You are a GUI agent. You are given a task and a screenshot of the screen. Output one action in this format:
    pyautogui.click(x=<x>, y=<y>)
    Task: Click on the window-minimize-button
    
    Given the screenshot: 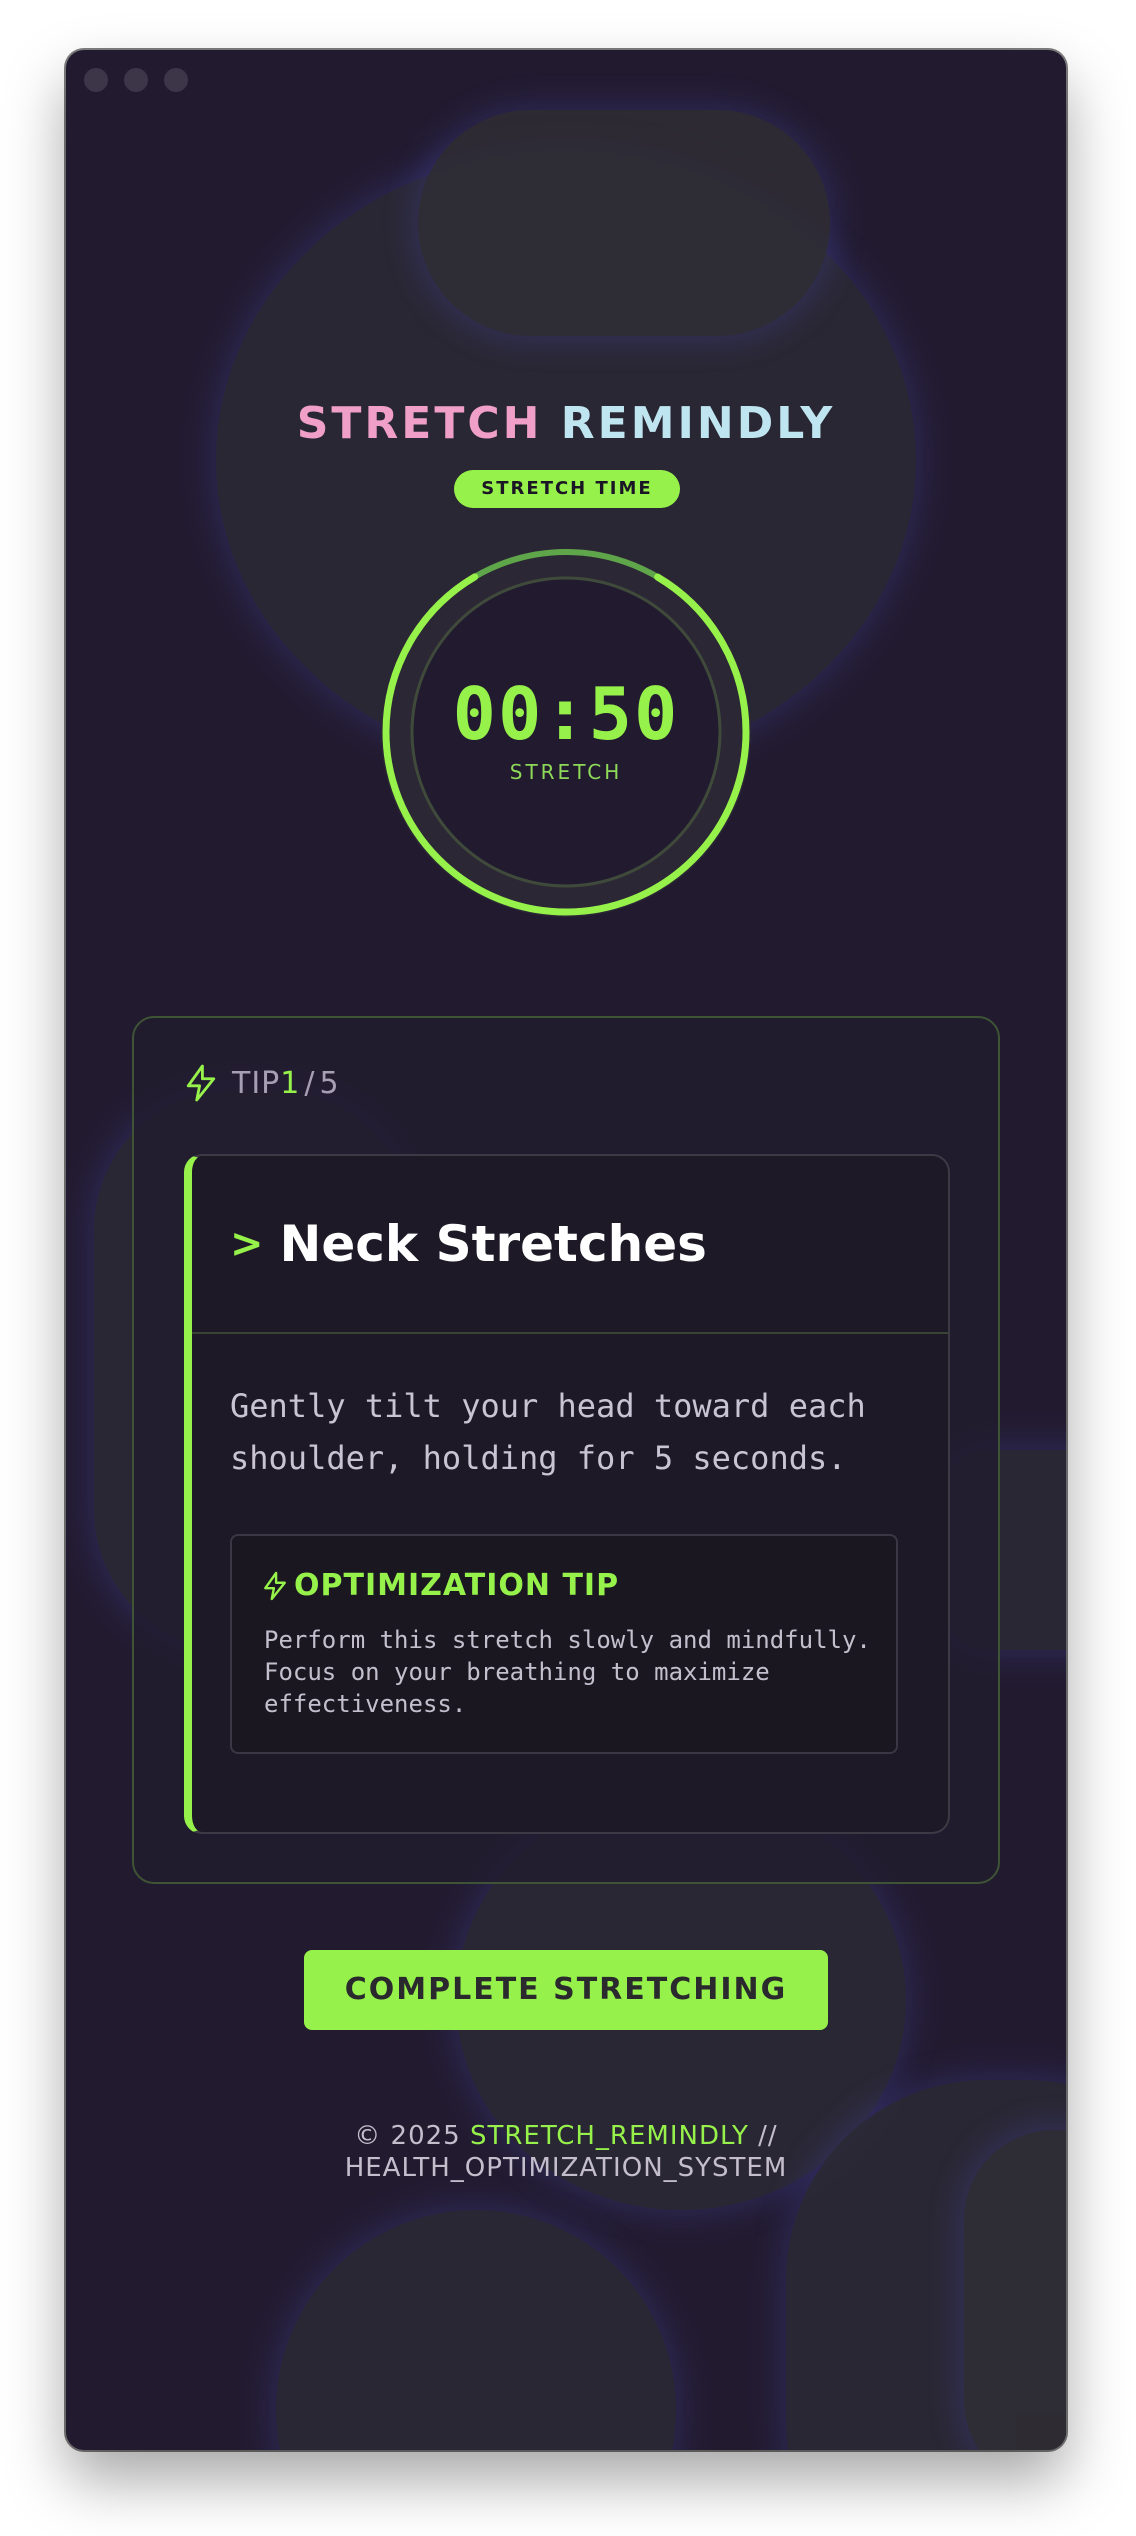 What is the action you would take?
    pyautogui.click(x=136, y=80)
    